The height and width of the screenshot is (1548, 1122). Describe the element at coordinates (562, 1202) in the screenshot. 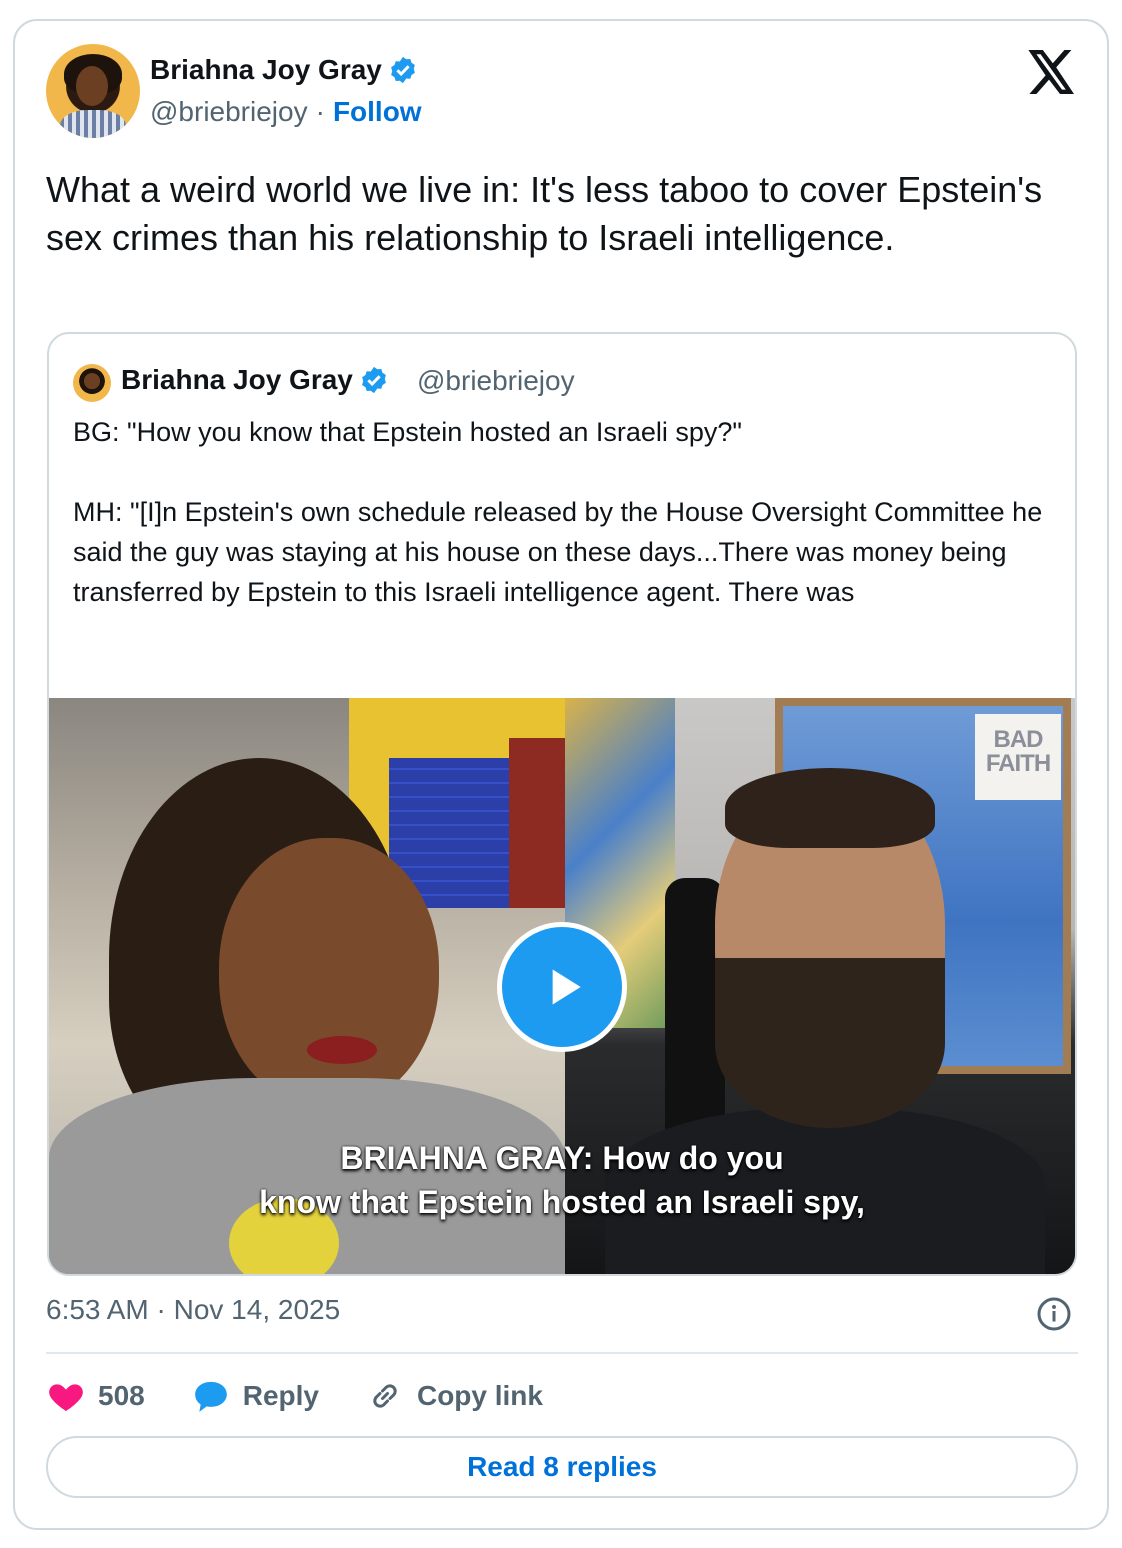

I see `caption-line-2: know that Epstein hosted an Israeli spy,` at that location.